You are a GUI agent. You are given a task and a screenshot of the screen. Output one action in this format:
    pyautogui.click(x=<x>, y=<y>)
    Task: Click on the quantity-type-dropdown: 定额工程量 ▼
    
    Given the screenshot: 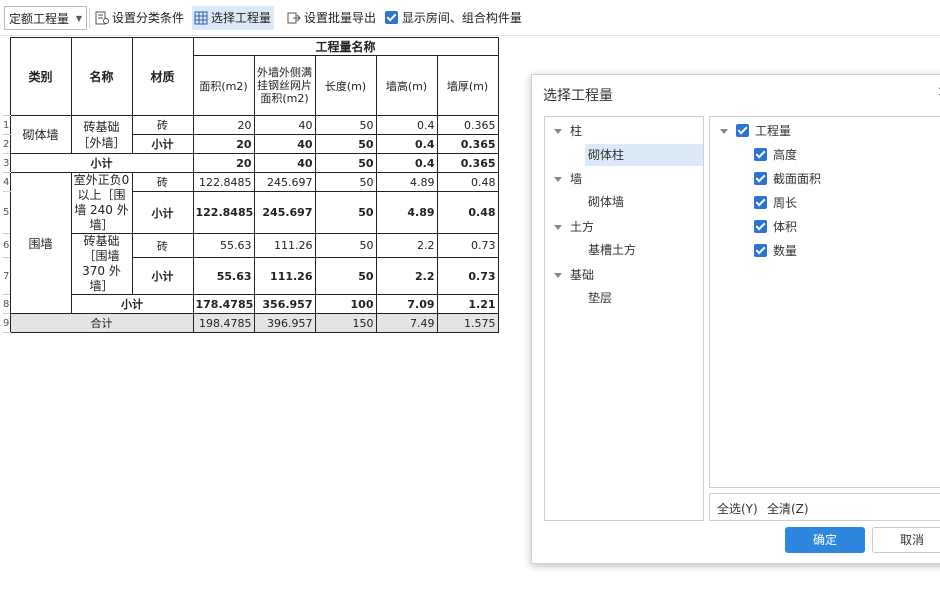 What is the action you would take?
    pyautogui.click(x=45, y=18)
    